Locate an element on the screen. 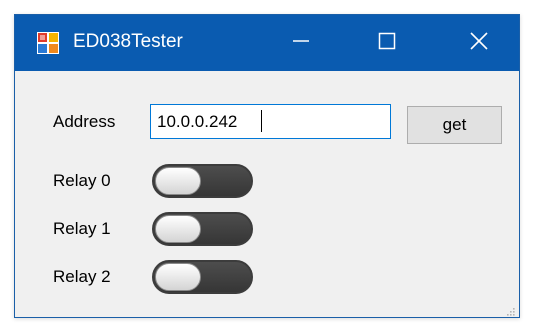  relay-1-label: Relay 1 is located at coordinates (82, 228).